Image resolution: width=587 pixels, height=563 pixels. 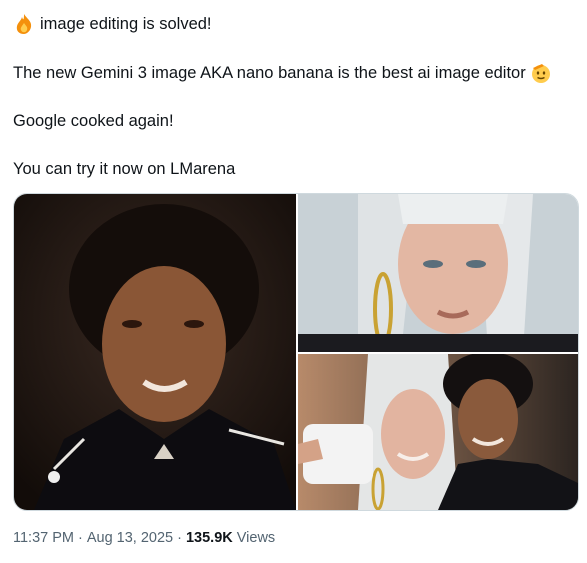 I want to click on post-date: Aug 13, 2025, so click(x=130, y=538).